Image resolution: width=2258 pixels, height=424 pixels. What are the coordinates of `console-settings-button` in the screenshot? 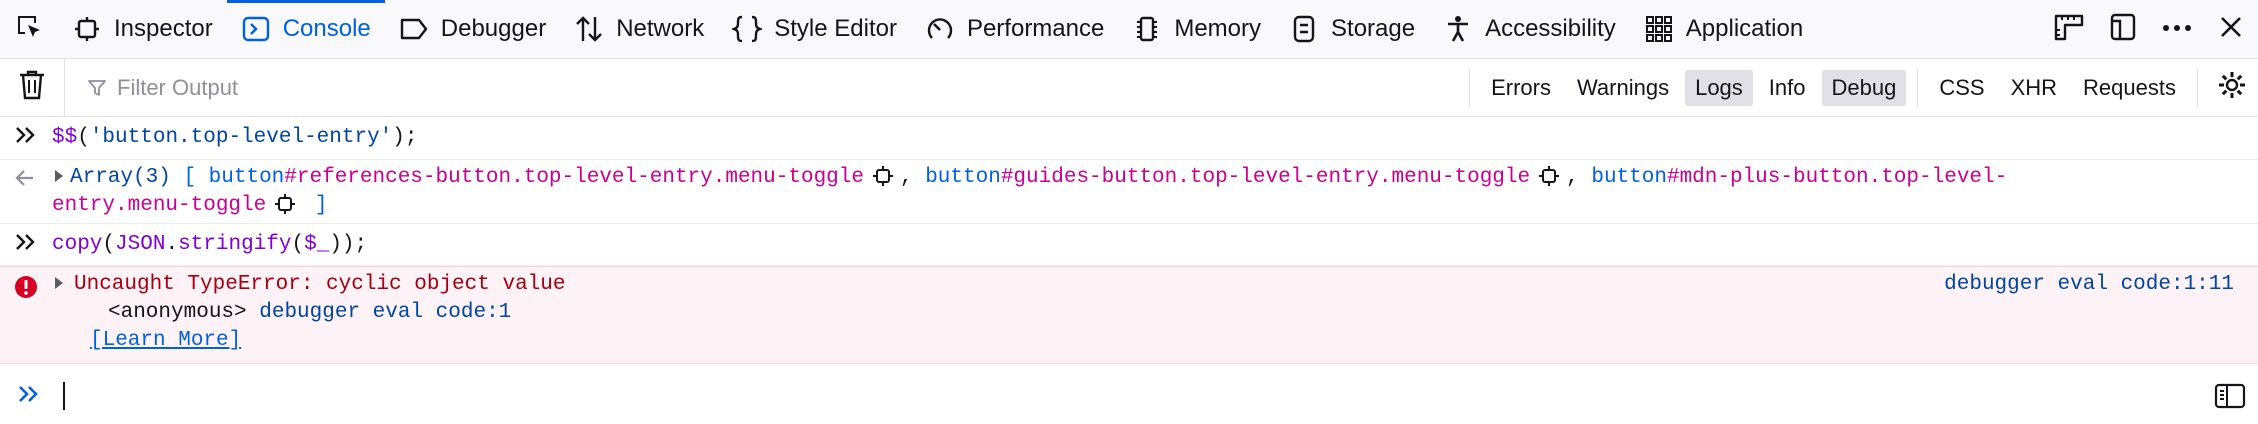 It's located at (2232, 88).